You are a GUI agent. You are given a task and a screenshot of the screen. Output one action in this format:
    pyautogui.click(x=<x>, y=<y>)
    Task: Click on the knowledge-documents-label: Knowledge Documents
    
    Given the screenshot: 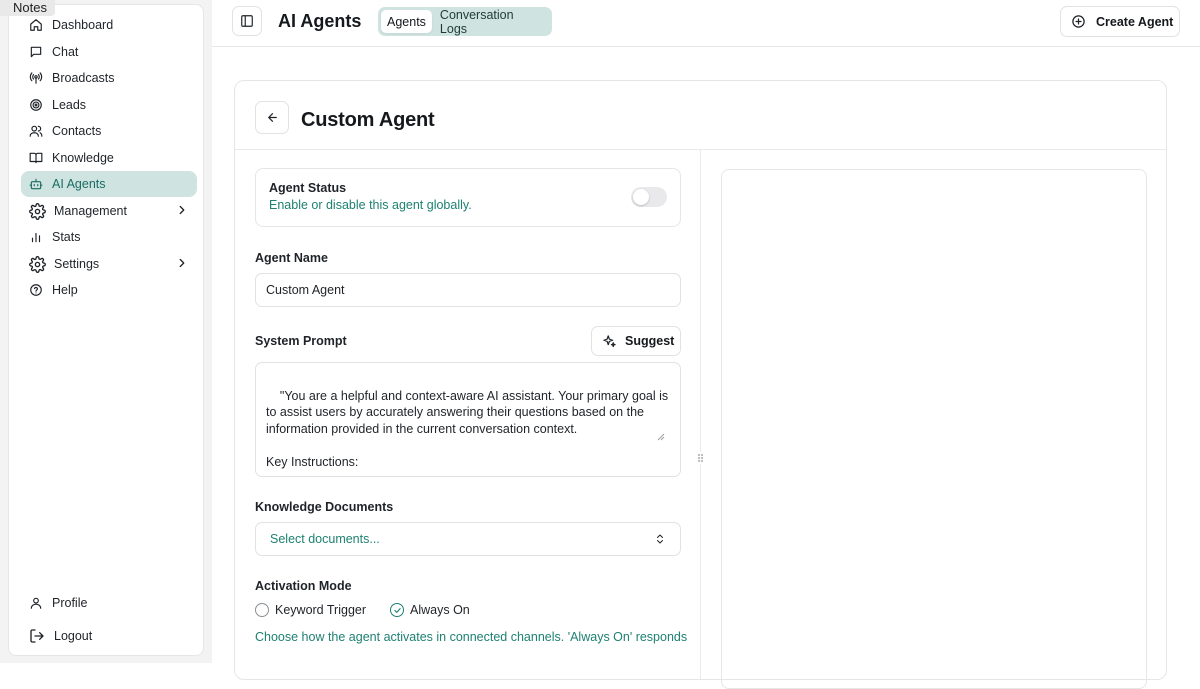 What is the action you would take?
    pyautogui.click(x=324, y=507)
    